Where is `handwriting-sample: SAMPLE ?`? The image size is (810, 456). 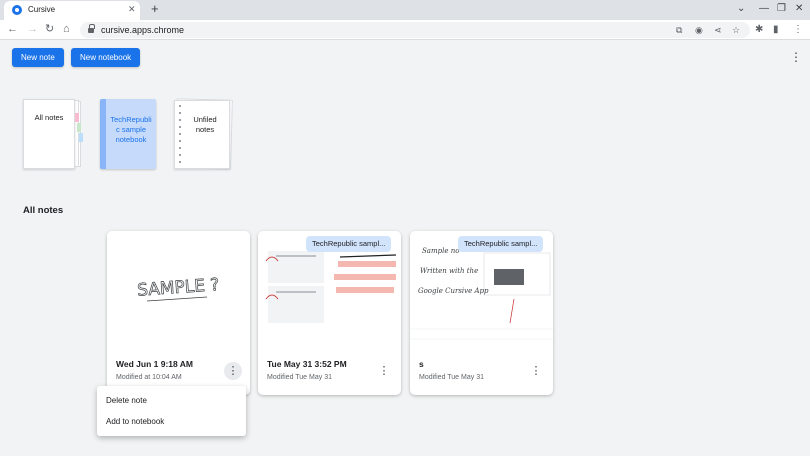 handwriting-sample: SAMPLE ? is located at coordinates (178, 288).